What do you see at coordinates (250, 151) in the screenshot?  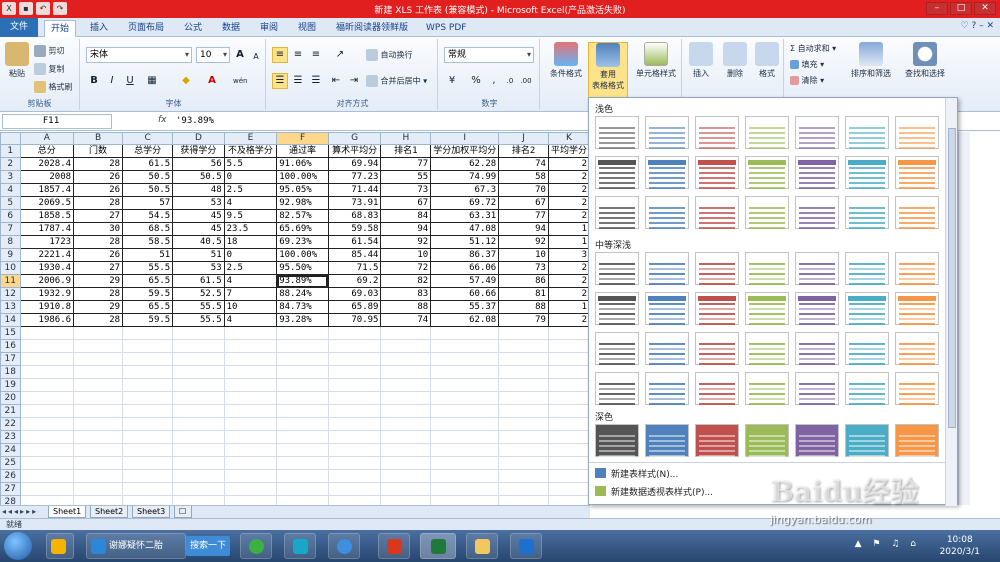 I see `cell: 不及格学分` at bounding box center [250, 151].